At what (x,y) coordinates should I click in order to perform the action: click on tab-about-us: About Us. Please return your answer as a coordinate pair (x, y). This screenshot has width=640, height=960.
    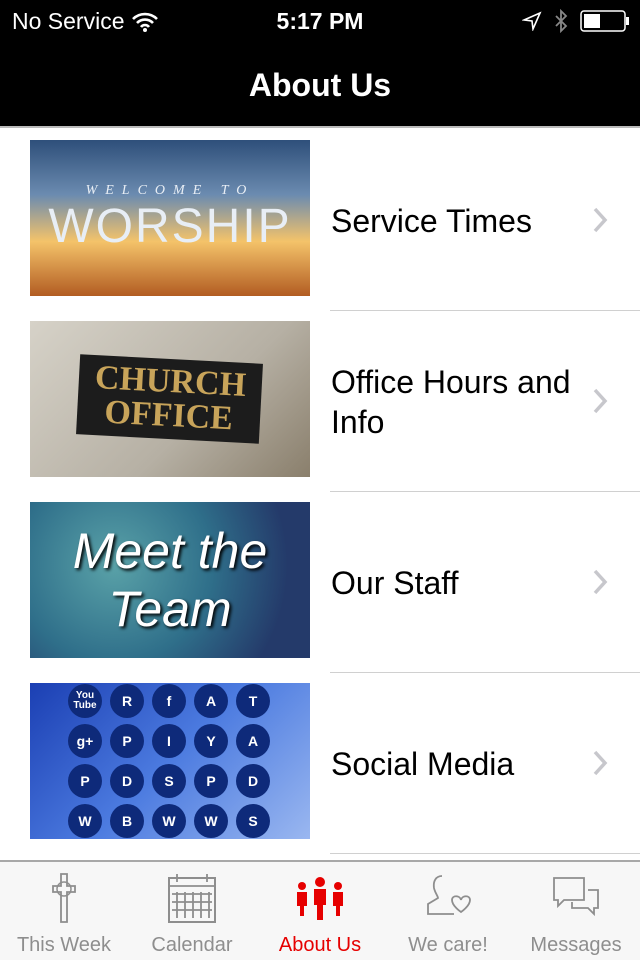
    Looking at the image, I should click on (320, 911).